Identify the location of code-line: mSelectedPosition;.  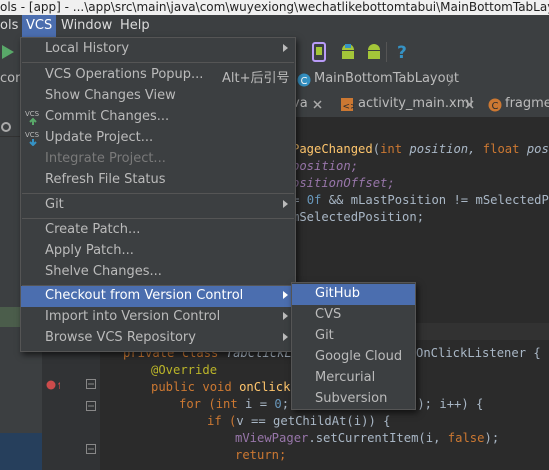
(358, 217).